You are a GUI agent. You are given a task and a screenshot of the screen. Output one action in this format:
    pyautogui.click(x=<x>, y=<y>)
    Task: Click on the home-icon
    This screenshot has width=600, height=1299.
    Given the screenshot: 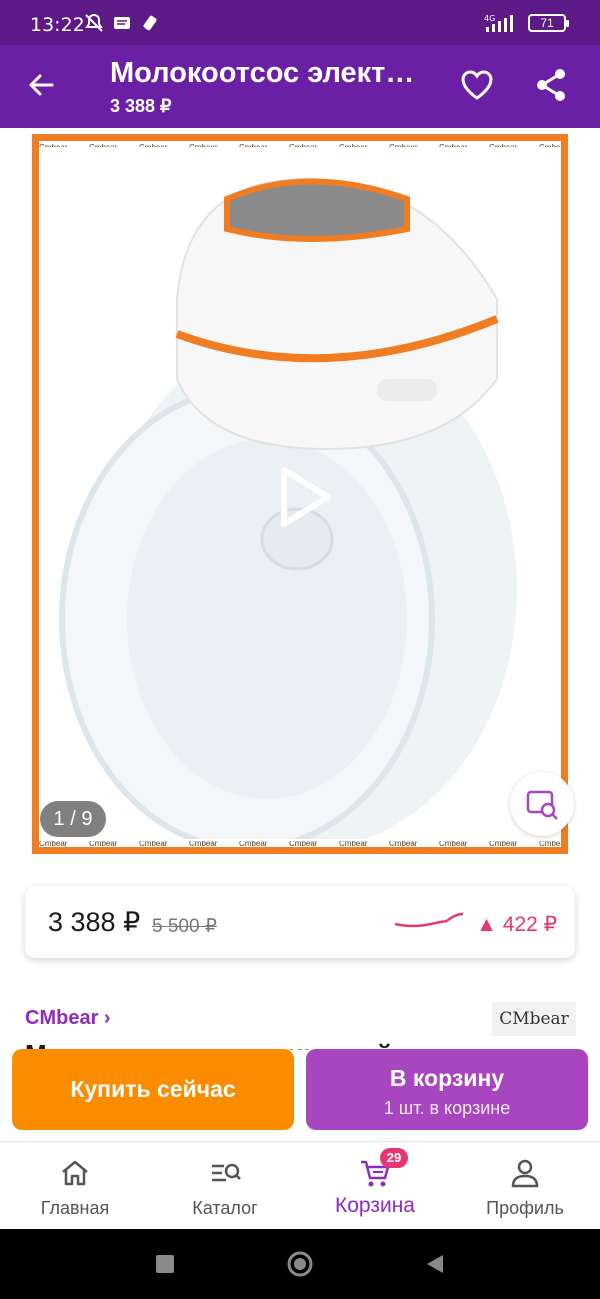 What is the action you would take?
    pyautogui.click(x=75, y=1173)
    